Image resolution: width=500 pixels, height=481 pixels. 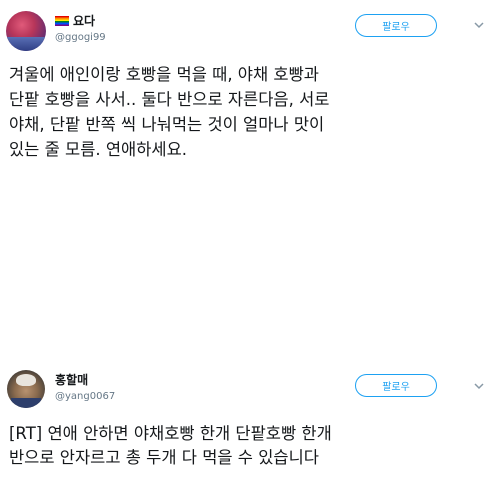 What do you see at coordinates (80, 37) in the screenshot?
I see `user-handle: @ggogi99` at bounding box center [80, 37].